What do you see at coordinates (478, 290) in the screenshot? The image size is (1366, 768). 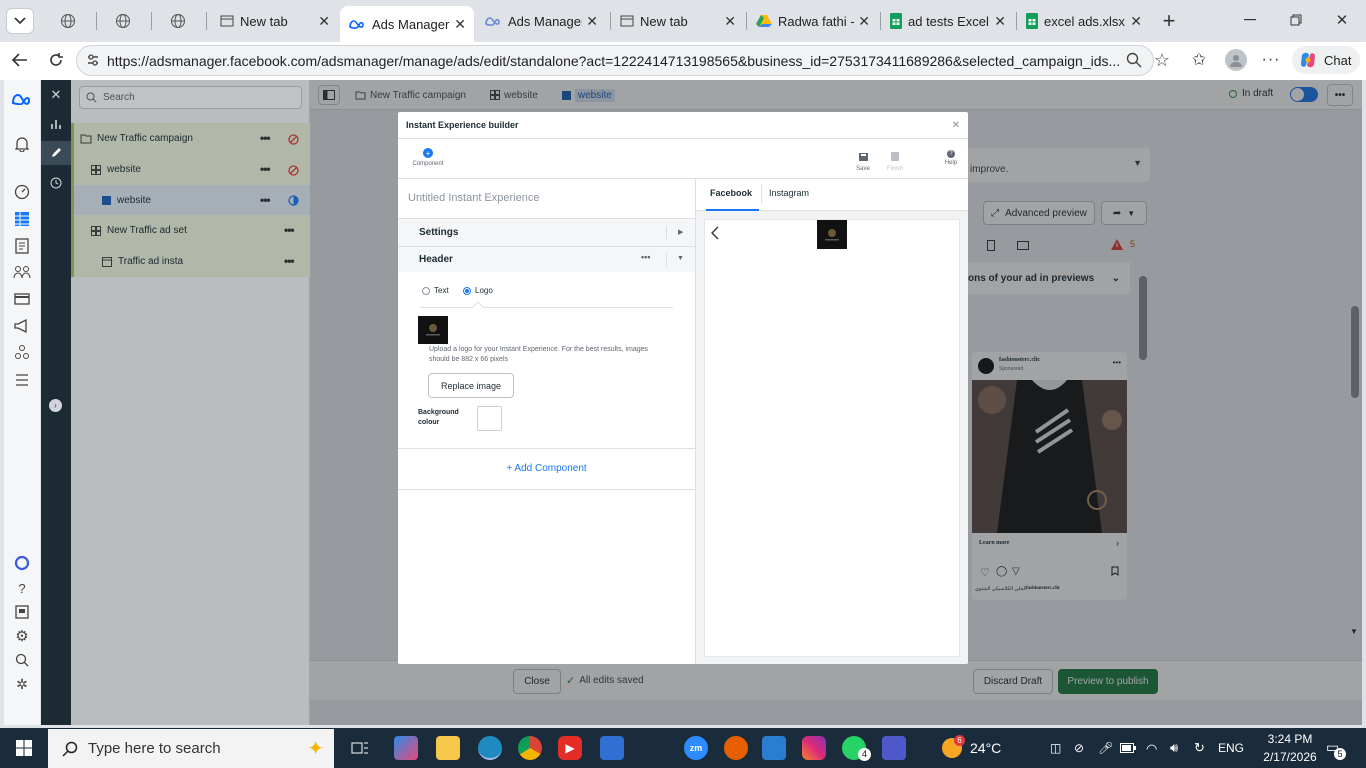 I see `radio-logo-option: Logo` at bounding box center [478, 290].